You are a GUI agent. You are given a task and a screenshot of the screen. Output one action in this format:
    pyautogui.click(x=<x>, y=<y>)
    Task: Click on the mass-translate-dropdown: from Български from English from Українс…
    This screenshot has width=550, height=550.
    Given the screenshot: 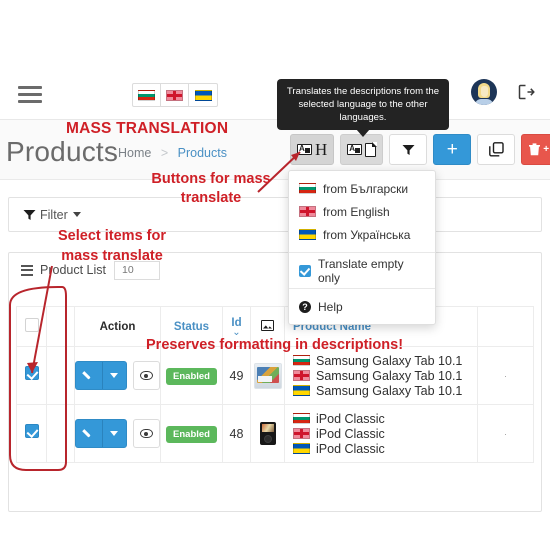 What is the action you would take?
    pyautogui.click(x=362, y=247)
    